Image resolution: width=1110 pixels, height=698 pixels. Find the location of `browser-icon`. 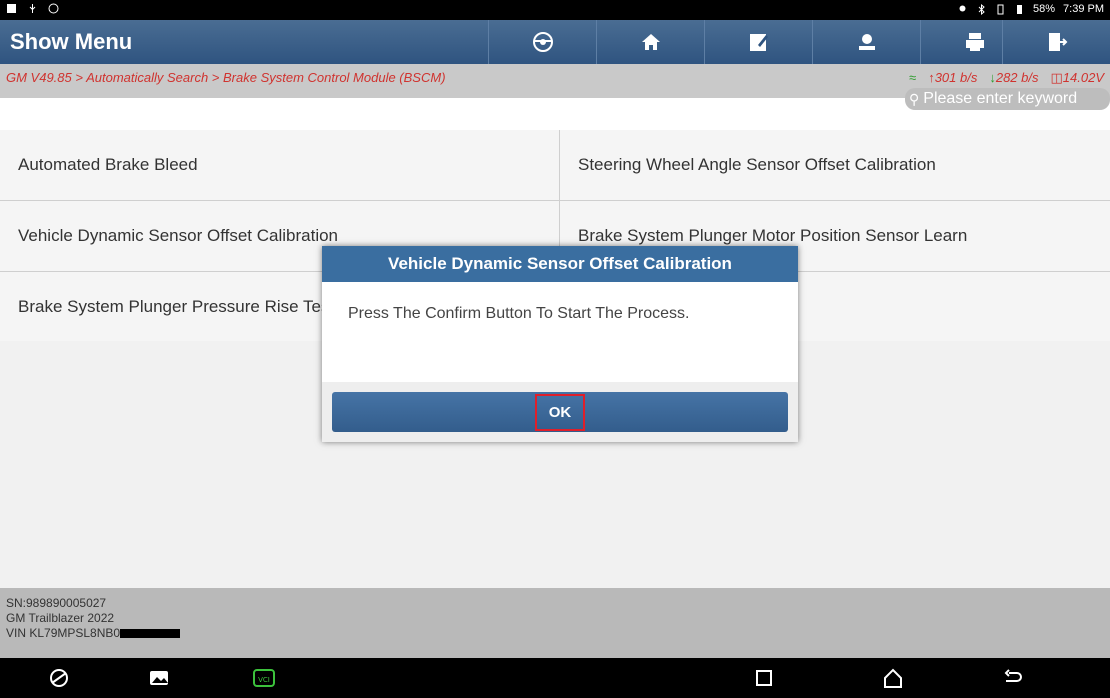

browser-icon is located at coordinates (59, 678).